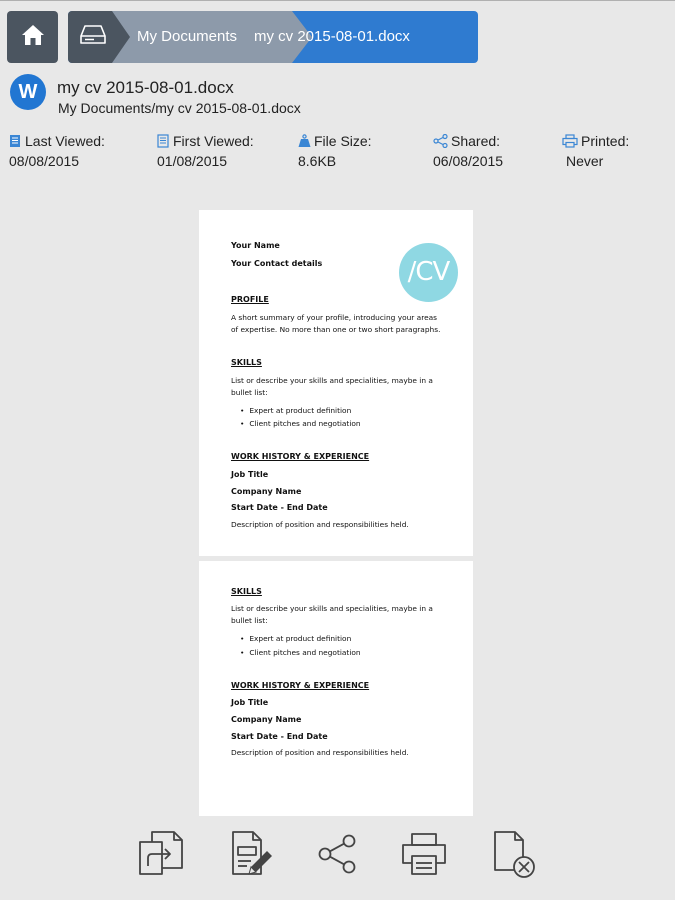  What do you see at coordinates (332, 37) in the screenshot?
I see `breadcrumb-file: my cv 2015-08-01.docx` at bounding box center [332, 37].